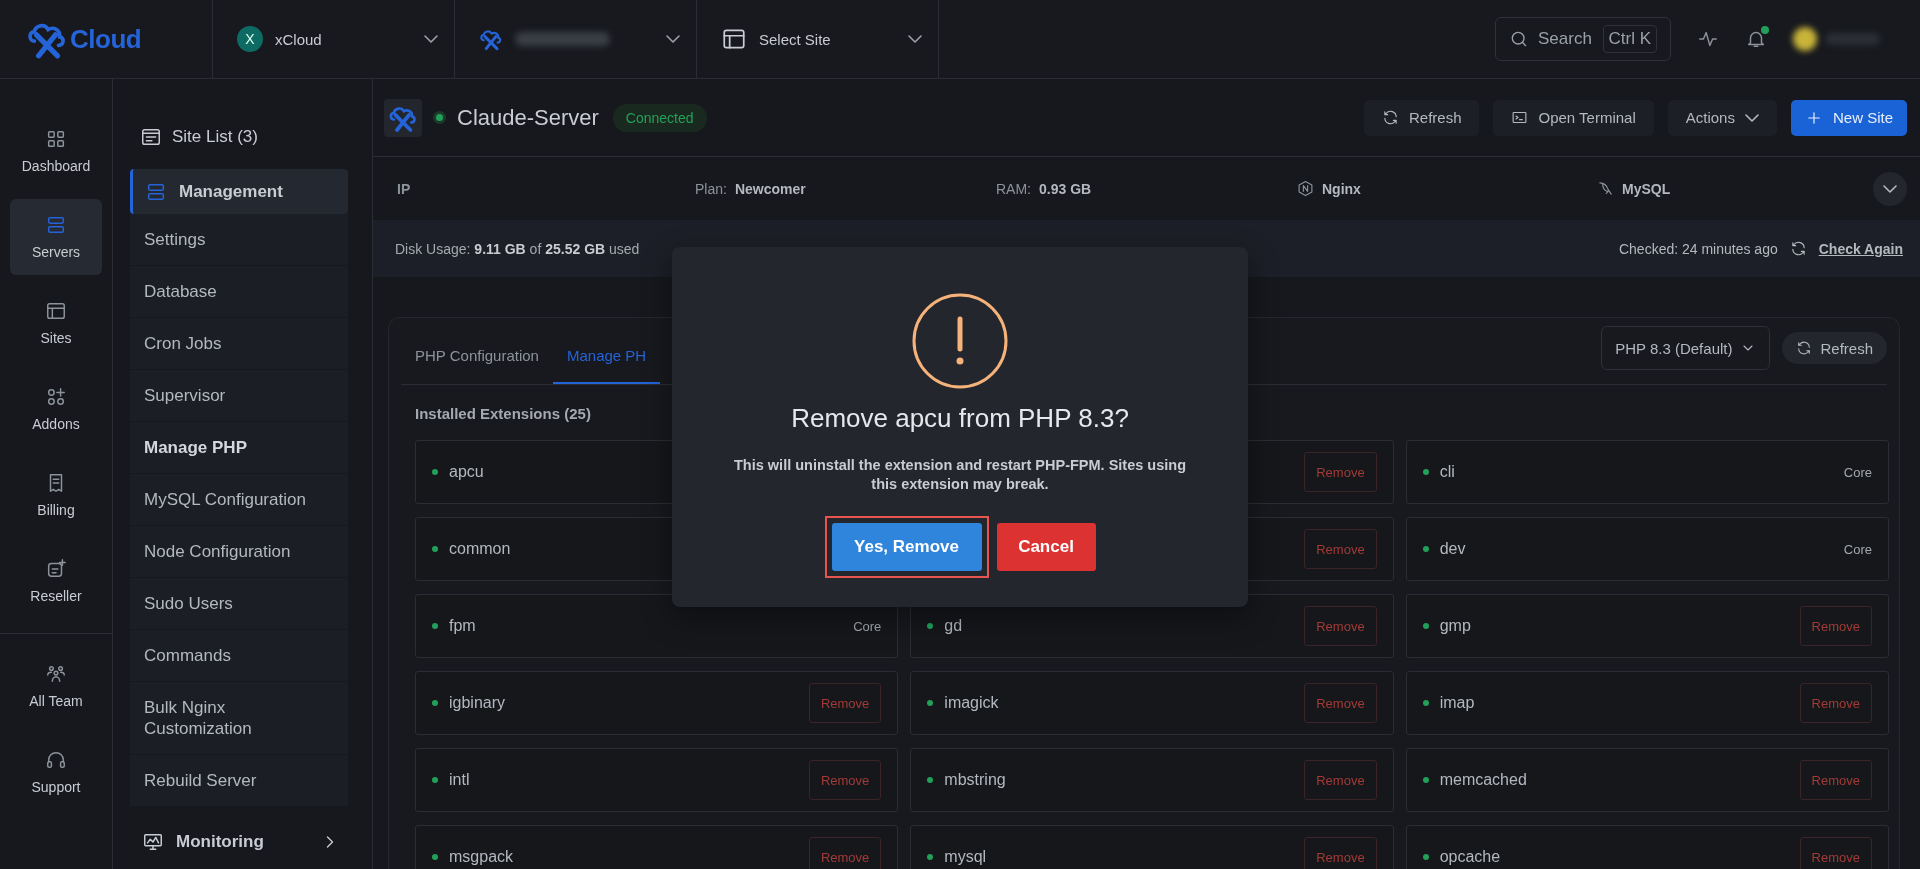 This screenshot has height=869, width=1920. What do you see at coordinates (56, 139) in the screenshot?
I see `grid-icon` at bounding box center [56, 139].